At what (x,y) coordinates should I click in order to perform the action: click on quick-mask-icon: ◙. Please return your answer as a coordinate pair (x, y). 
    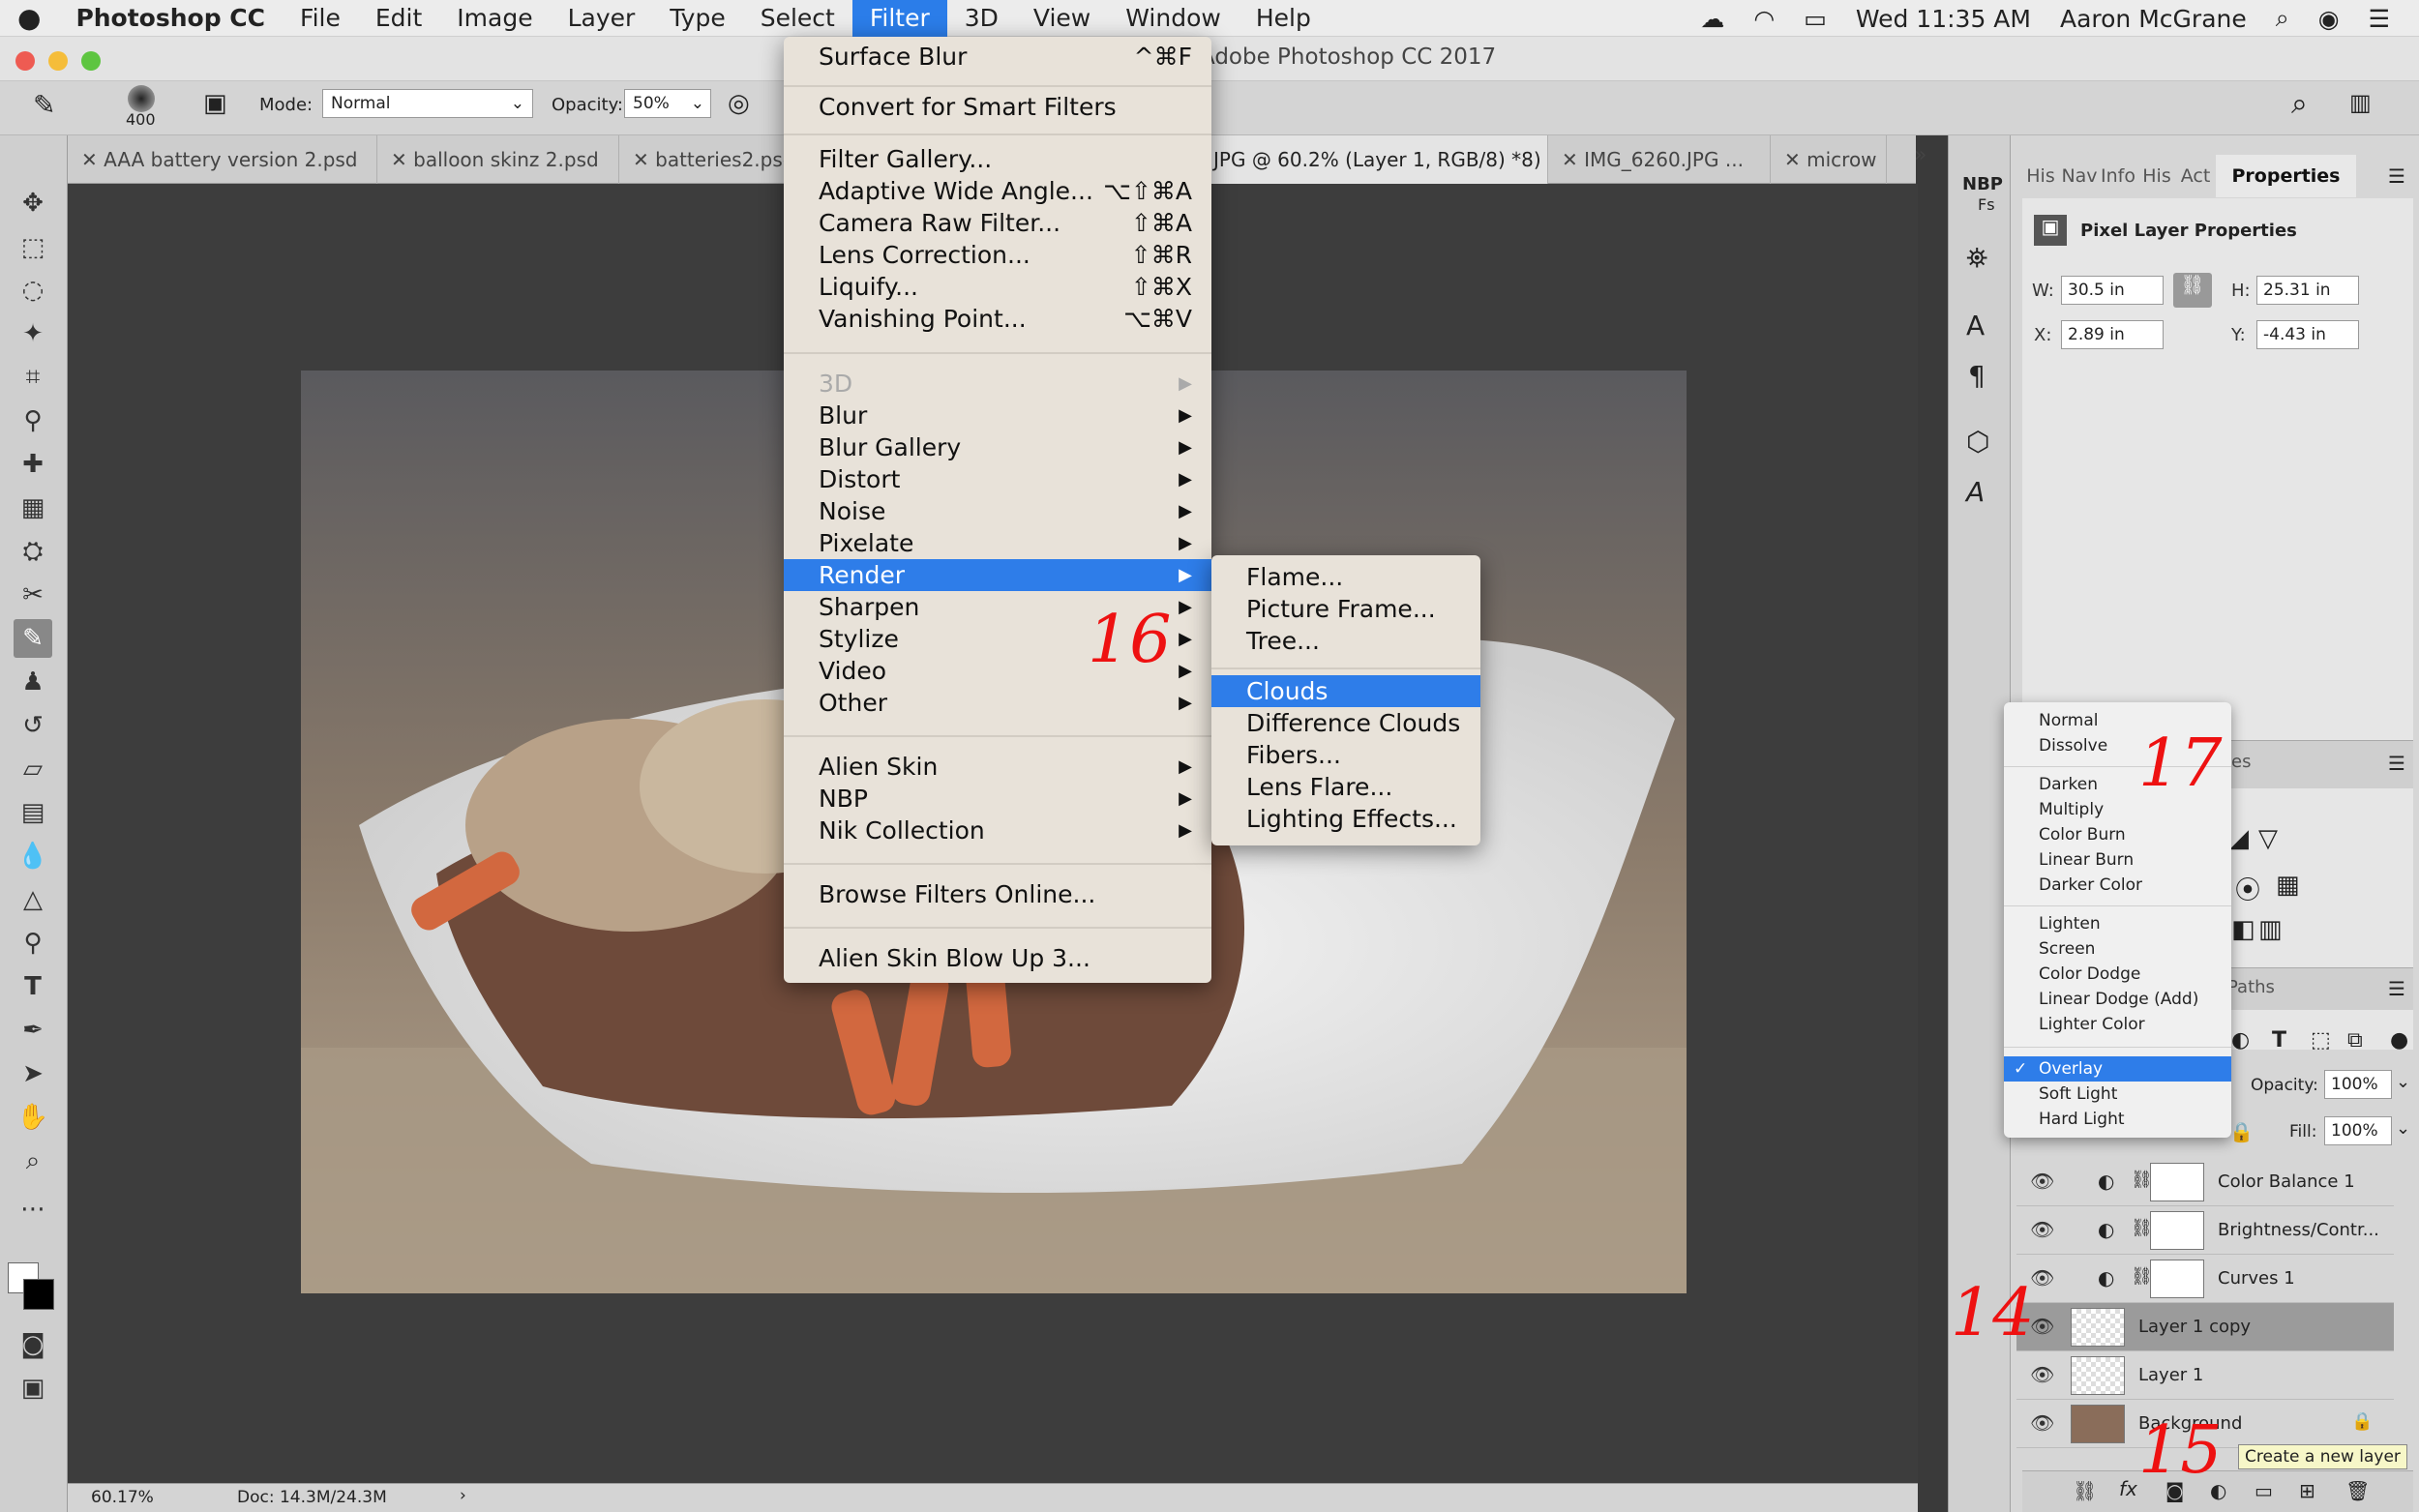
    Looking at the image, I should click on (33, 1344).